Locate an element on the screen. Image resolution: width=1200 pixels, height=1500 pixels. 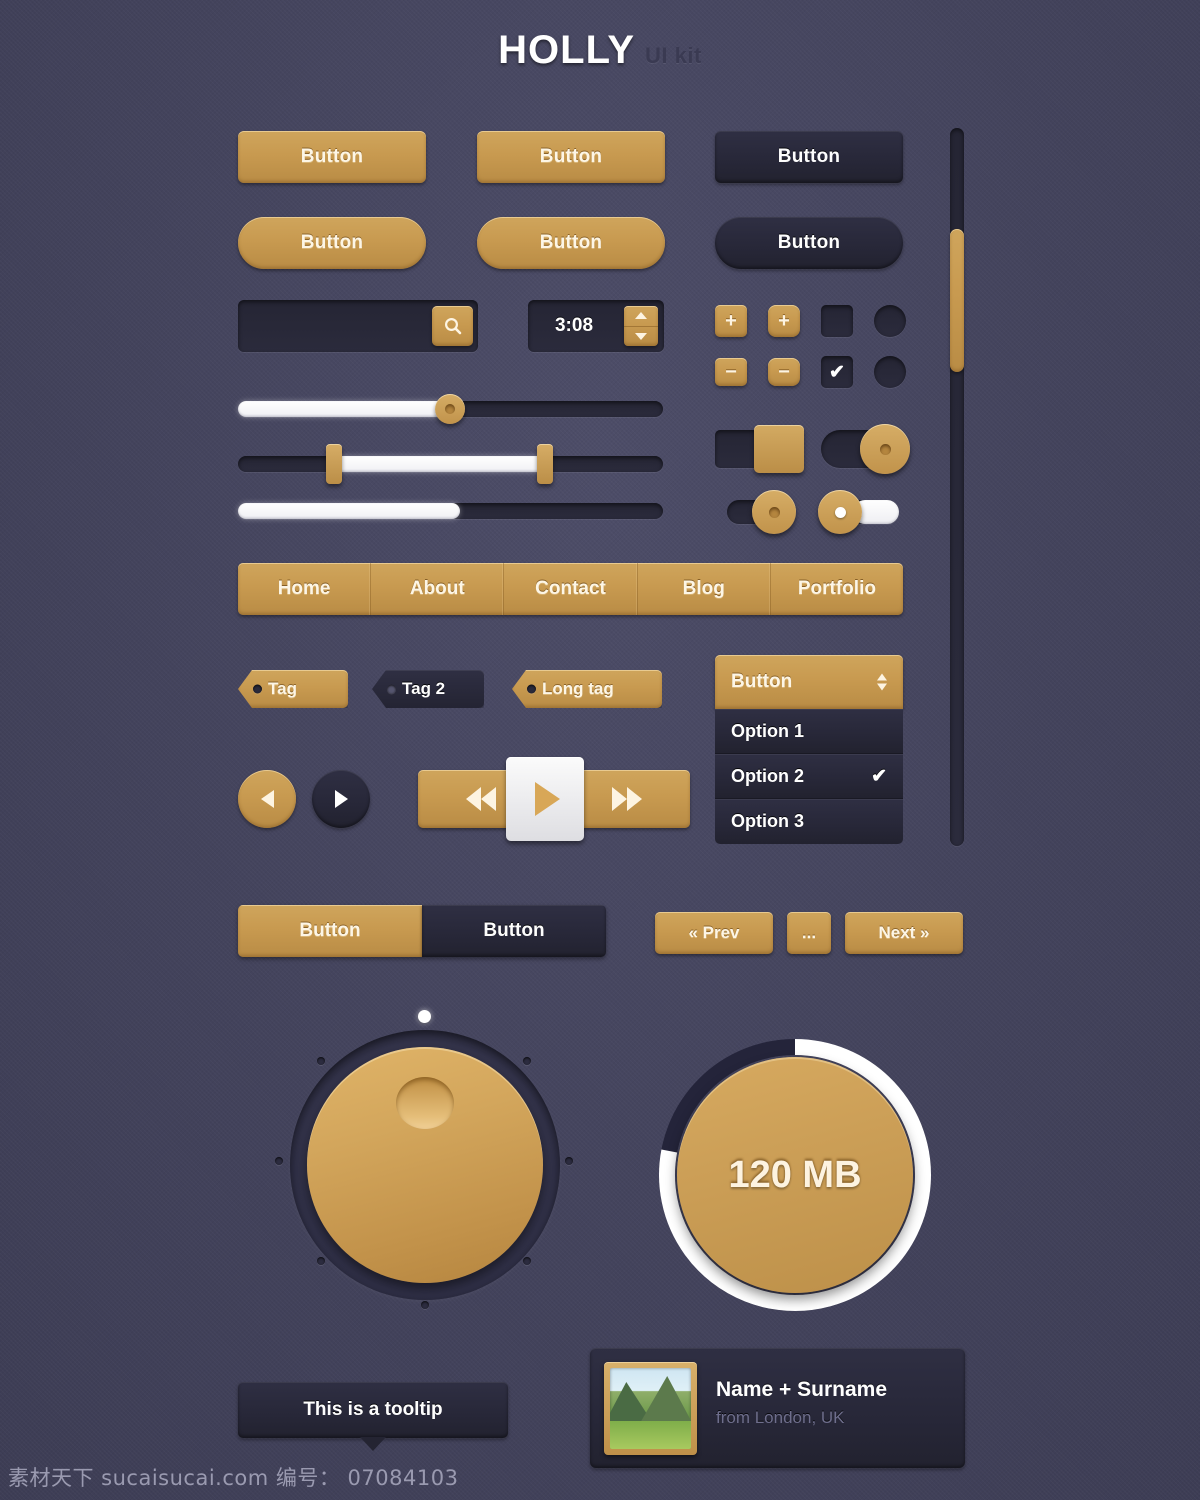
minus-icon: − is located at coordinates (784, 371).